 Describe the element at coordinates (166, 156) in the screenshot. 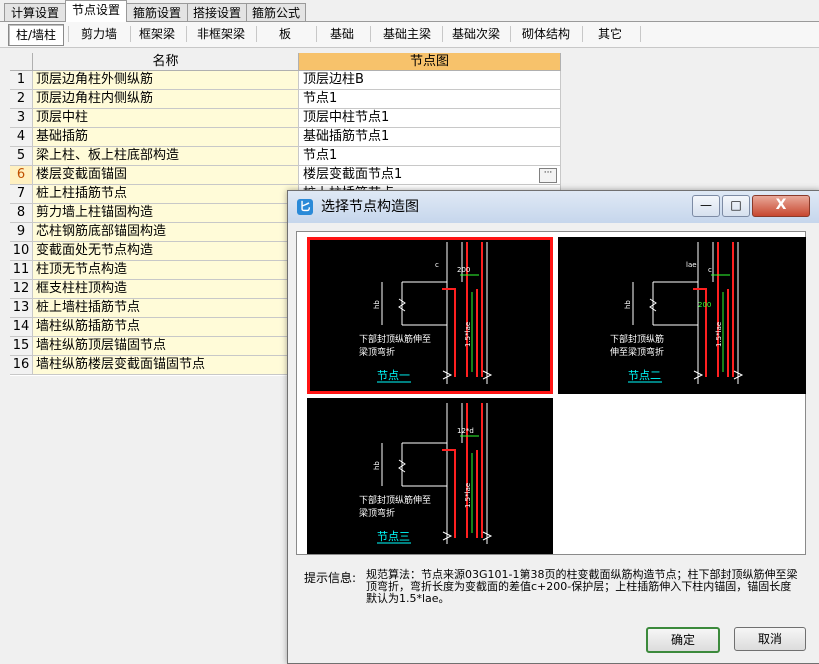

I see `row-name-cell: 梁上柱、板上柱底部构造` at that location.